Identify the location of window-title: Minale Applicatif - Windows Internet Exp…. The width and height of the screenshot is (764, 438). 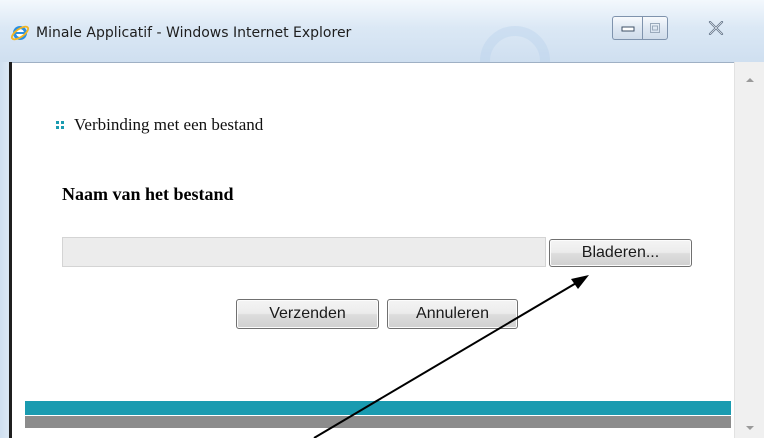
(194, 33).